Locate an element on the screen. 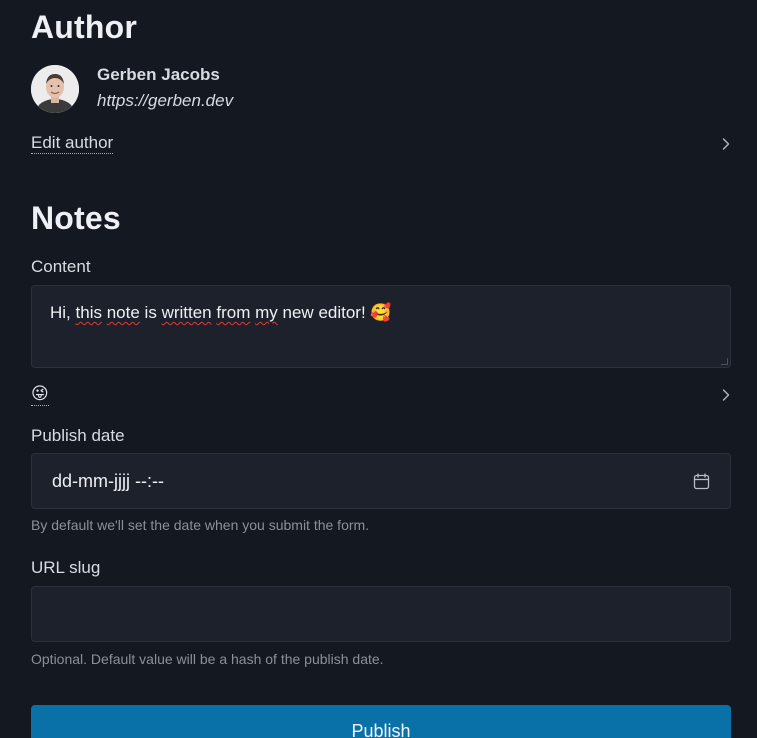 This screenshot has width=757, height=738. author-photo is located at coordinates (55, 89).